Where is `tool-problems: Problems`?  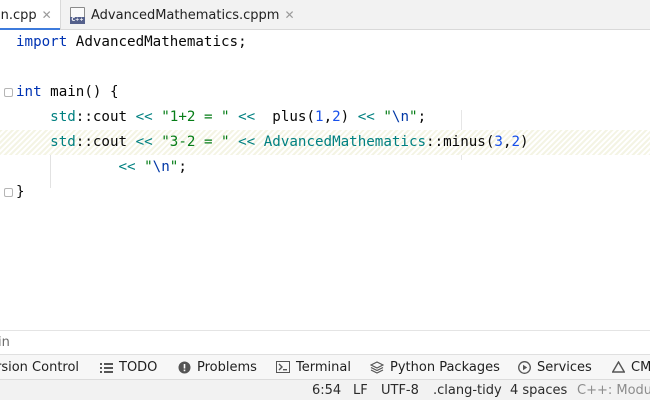
tool-problems: Problems is located at coordinates (217, 367).